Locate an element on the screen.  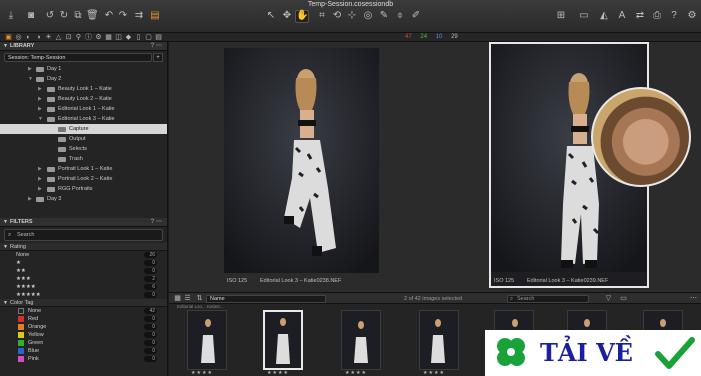
rating-row: ★★★★★ 0 is located at coordinates (83, 295).